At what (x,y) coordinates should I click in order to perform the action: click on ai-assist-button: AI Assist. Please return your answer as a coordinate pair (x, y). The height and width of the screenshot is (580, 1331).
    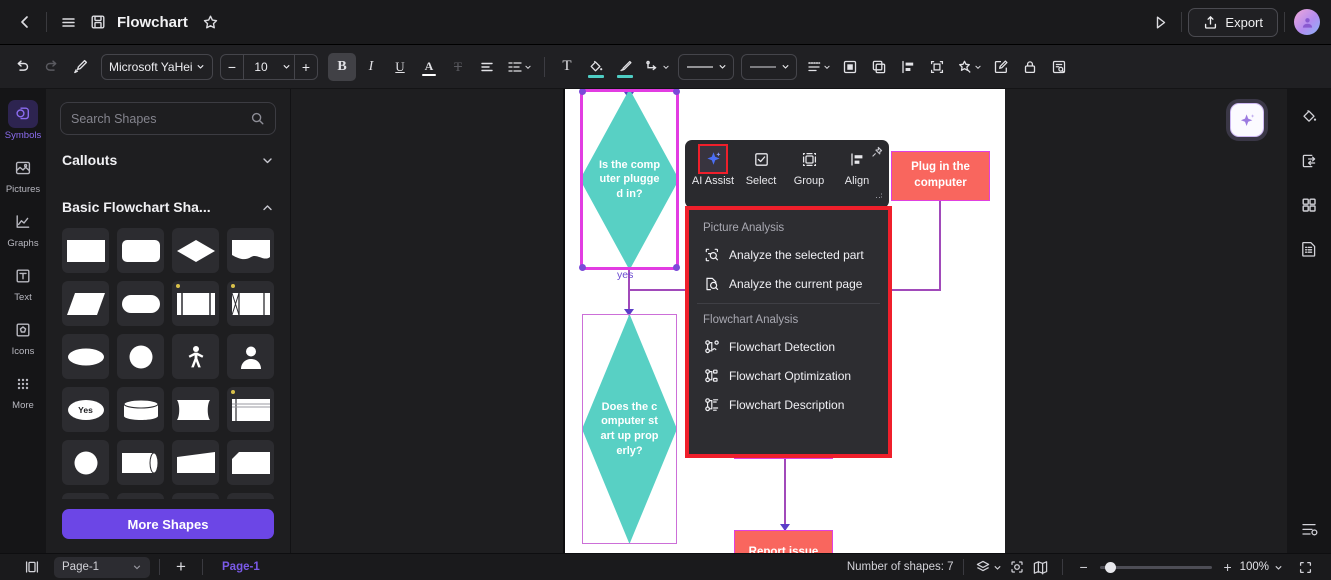
    Looking at the image, I should click on (713, 165).